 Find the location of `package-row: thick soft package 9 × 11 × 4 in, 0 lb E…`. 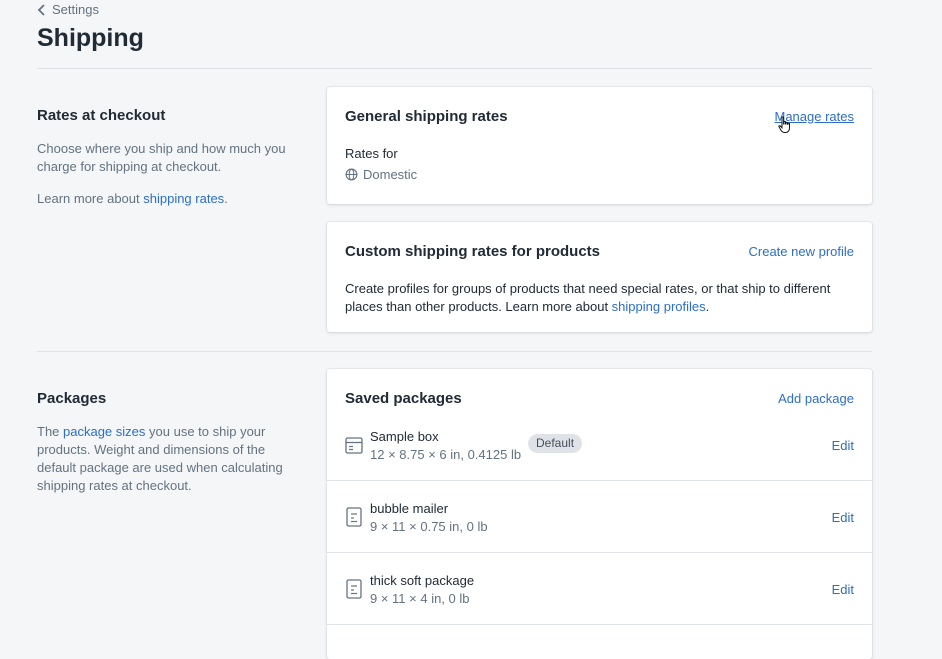

package-row: thick soft package 9 × 11 × 4 in, 0 lb E… is located at coordinates (599, 588).